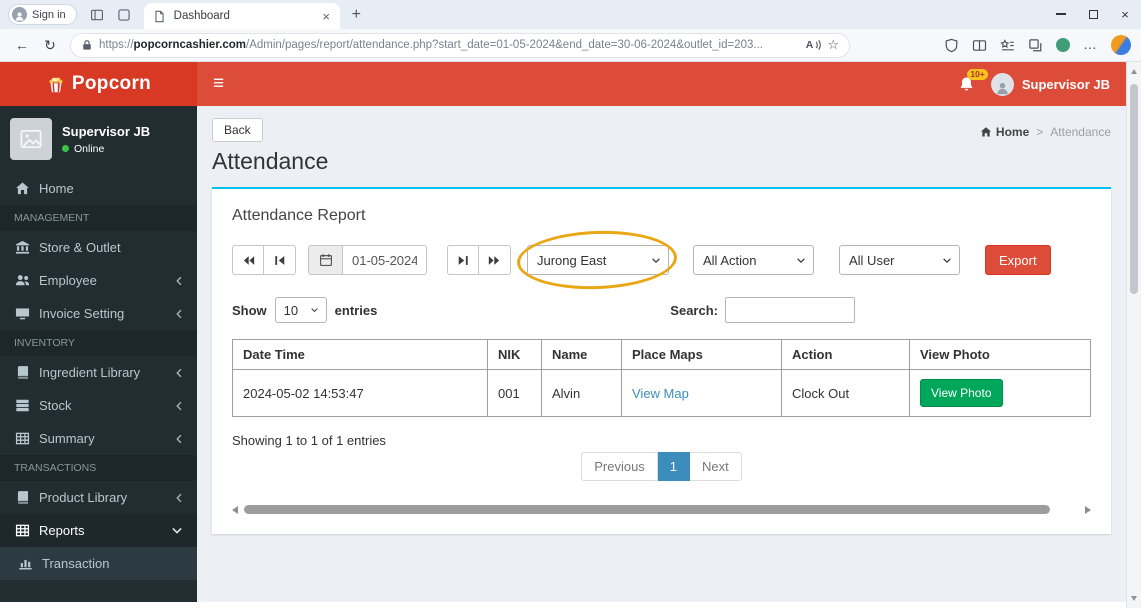 This screenshot has width=1141, height=608. I want to click on table-icon, so click(22, 530).